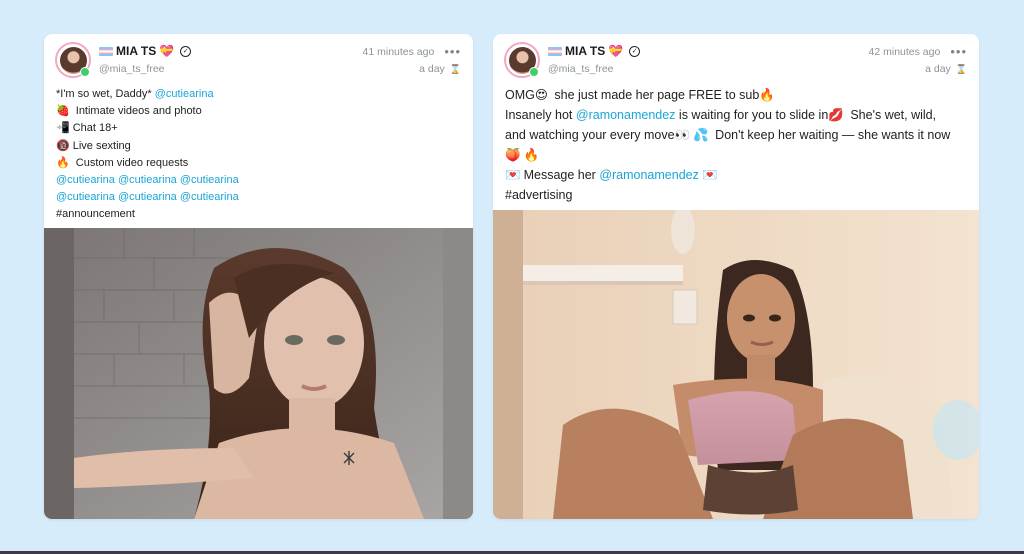  What do you see at coordinates (655, 95) in the screenshot?
I see `text-segment: she just made her page FREE to sub` at bounding box center [655, 95].